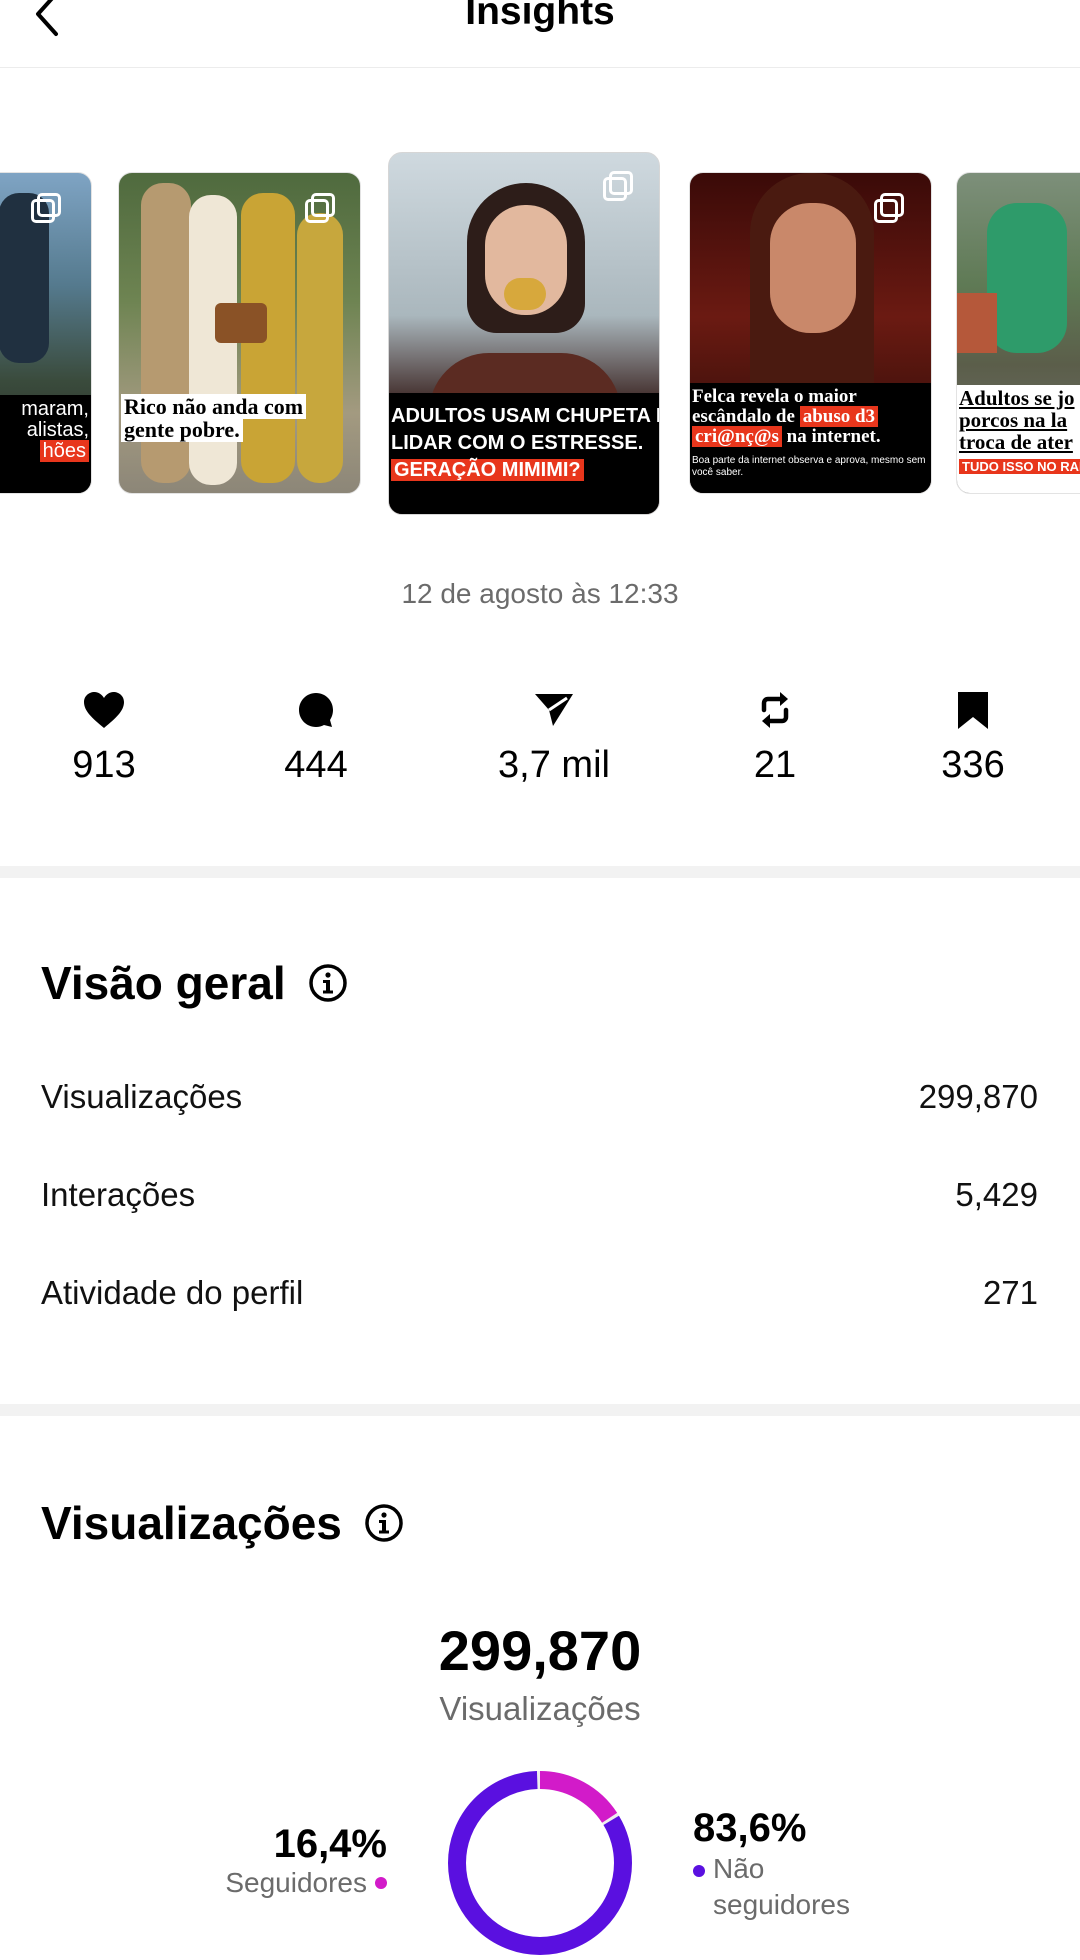 This screenshot has width=1080, height=1960. What do you see at coordinates (539, 1097) in the screenshot?
I see `overview-row-views: Visualizações 299,870` at bounding box center [539, 1097].